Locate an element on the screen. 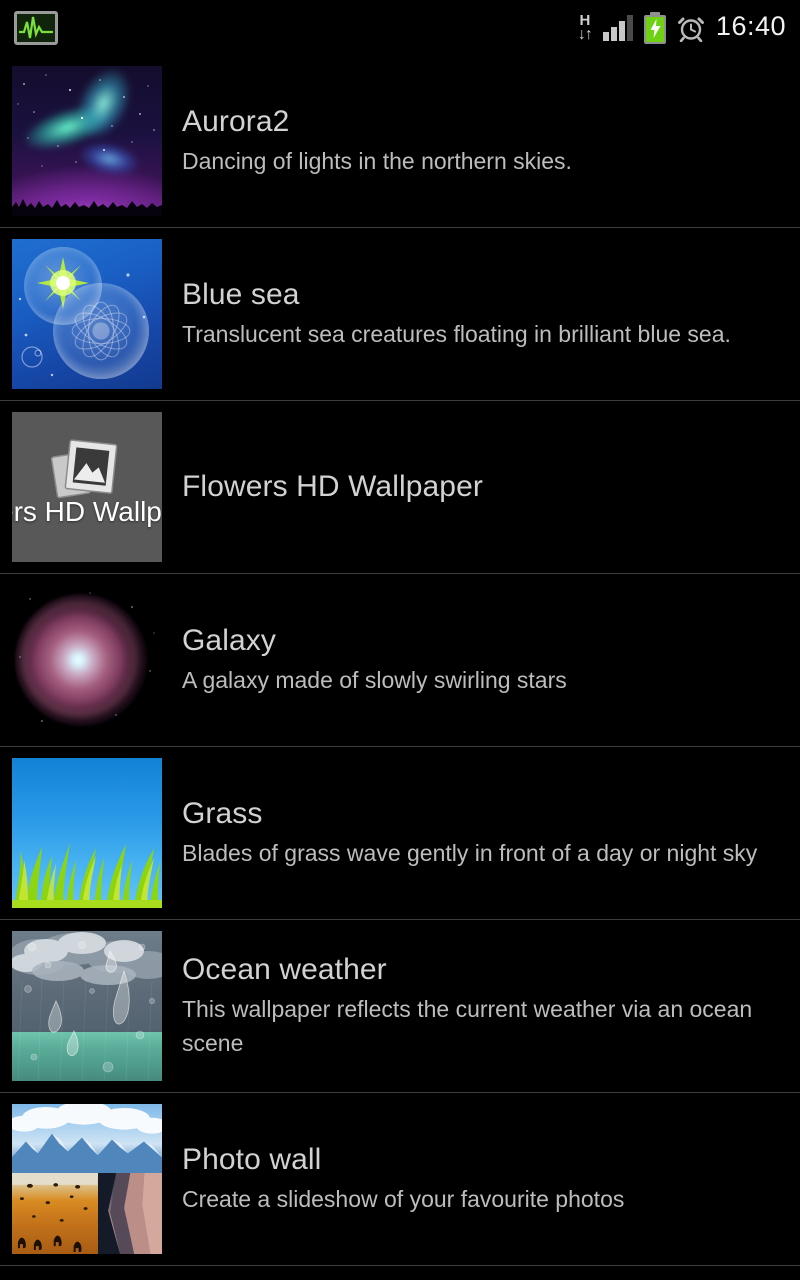  blue-sea-thumbnail is located at coordinates (87, 314).